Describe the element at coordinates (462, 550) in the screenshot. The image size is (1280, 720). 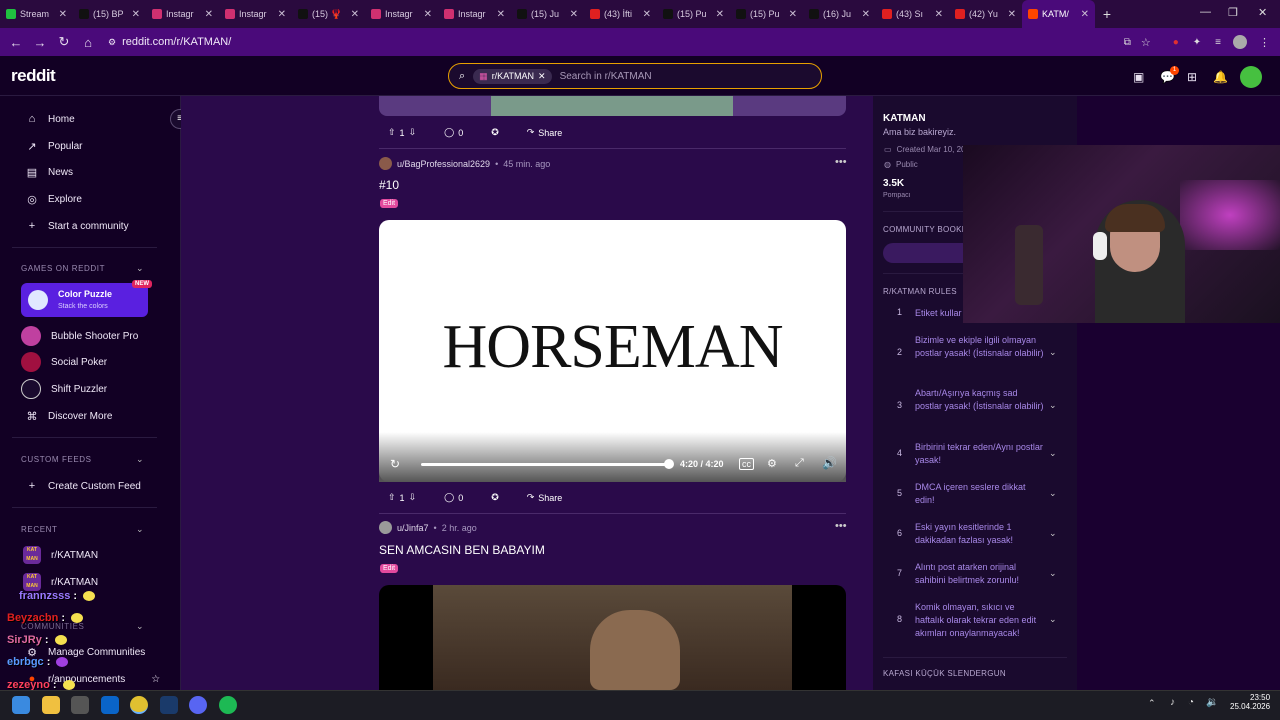
I see `post-title: SEN AMCASIN BEN BABAYIM` at that location.